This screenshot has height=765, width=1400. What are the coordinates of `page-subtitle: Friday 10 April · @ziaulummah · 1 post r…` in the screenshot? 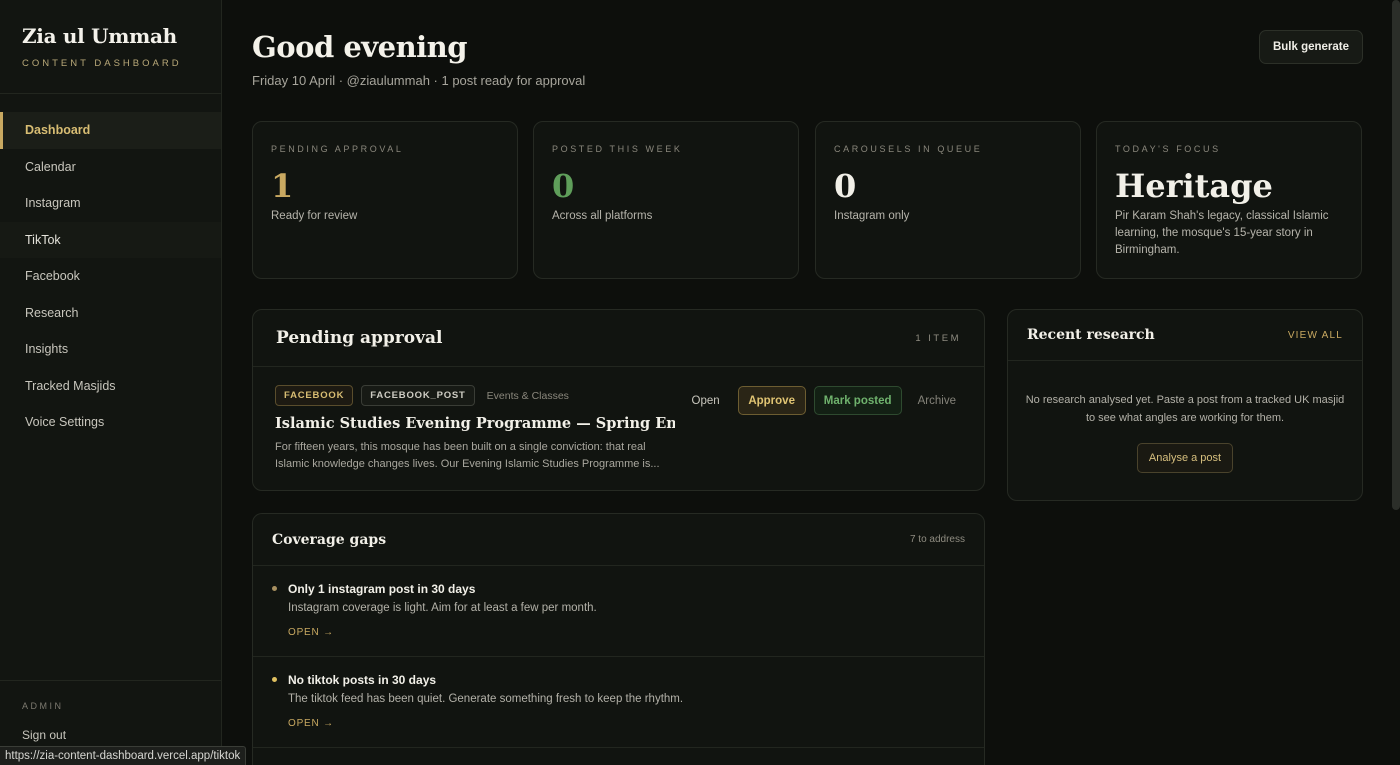 It's located at (419, 80).